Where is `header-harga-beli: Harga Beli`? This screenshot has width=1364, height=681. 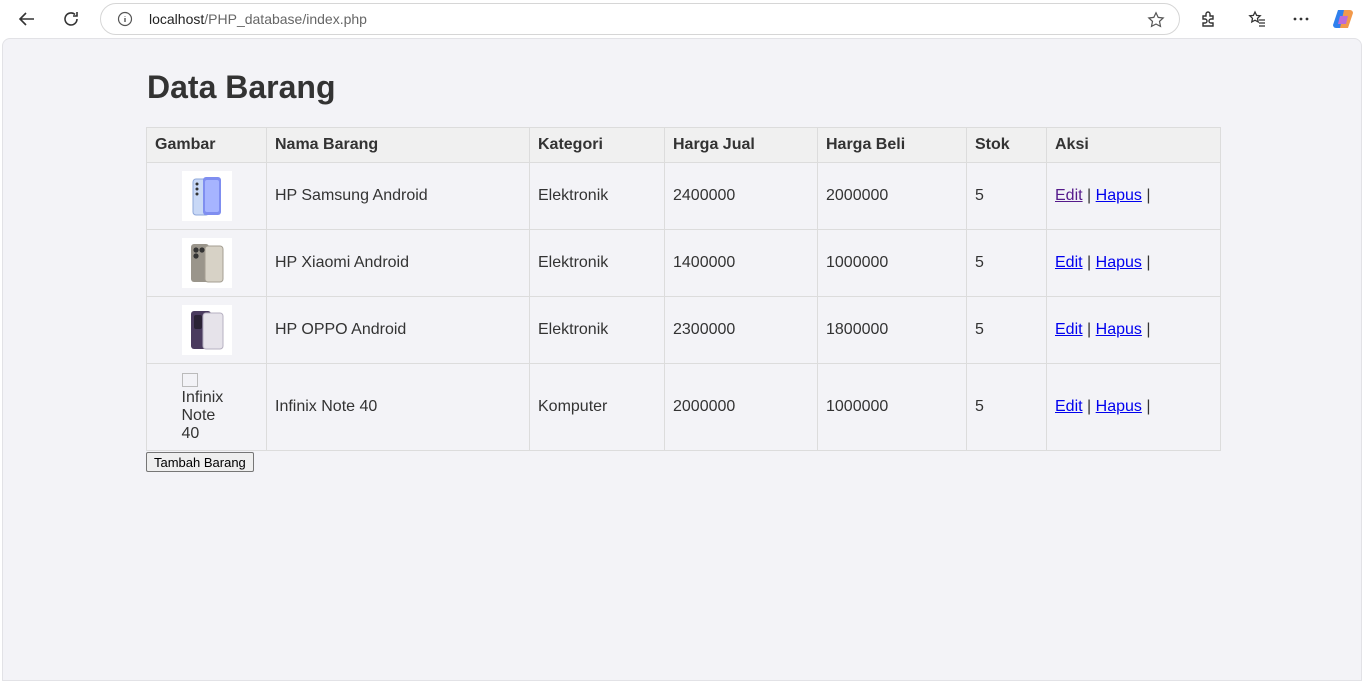 header-harga-beli: Harga Beli is located at coordinates (892, 145).